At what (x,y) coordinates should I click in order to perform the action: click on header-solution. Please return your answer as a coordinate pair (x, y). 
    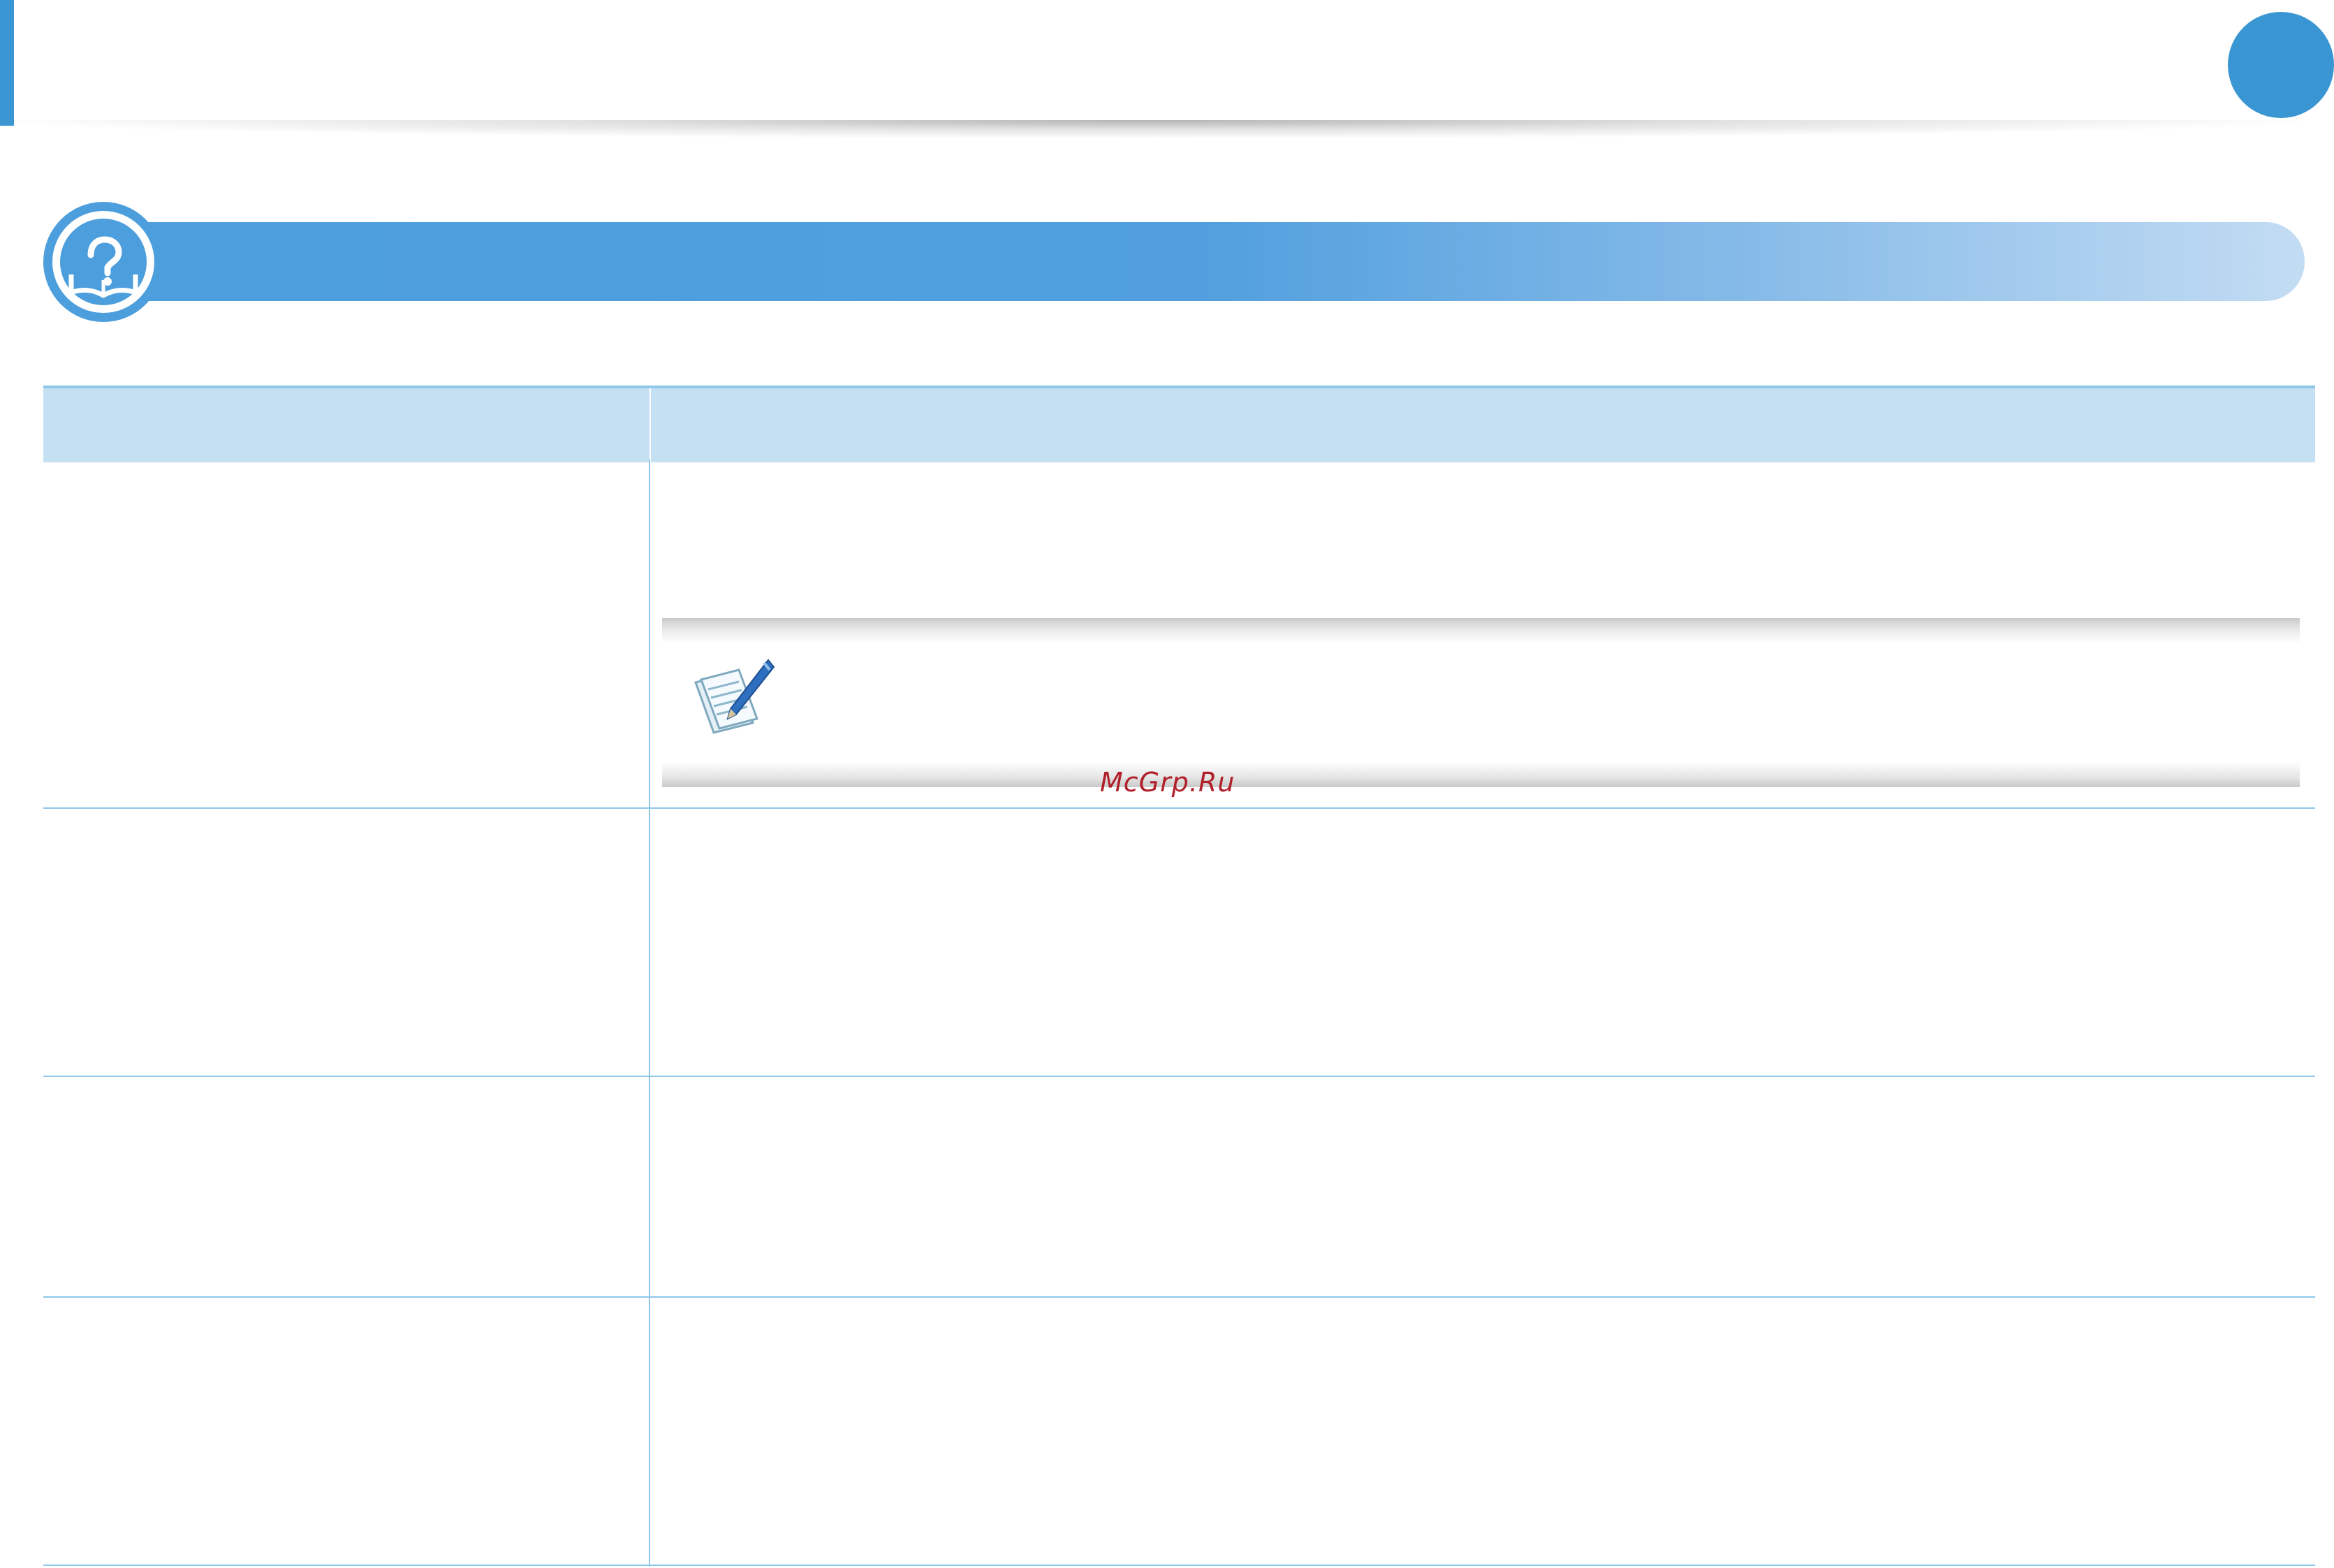
    Looking at the image, I should click on (1482, 425).